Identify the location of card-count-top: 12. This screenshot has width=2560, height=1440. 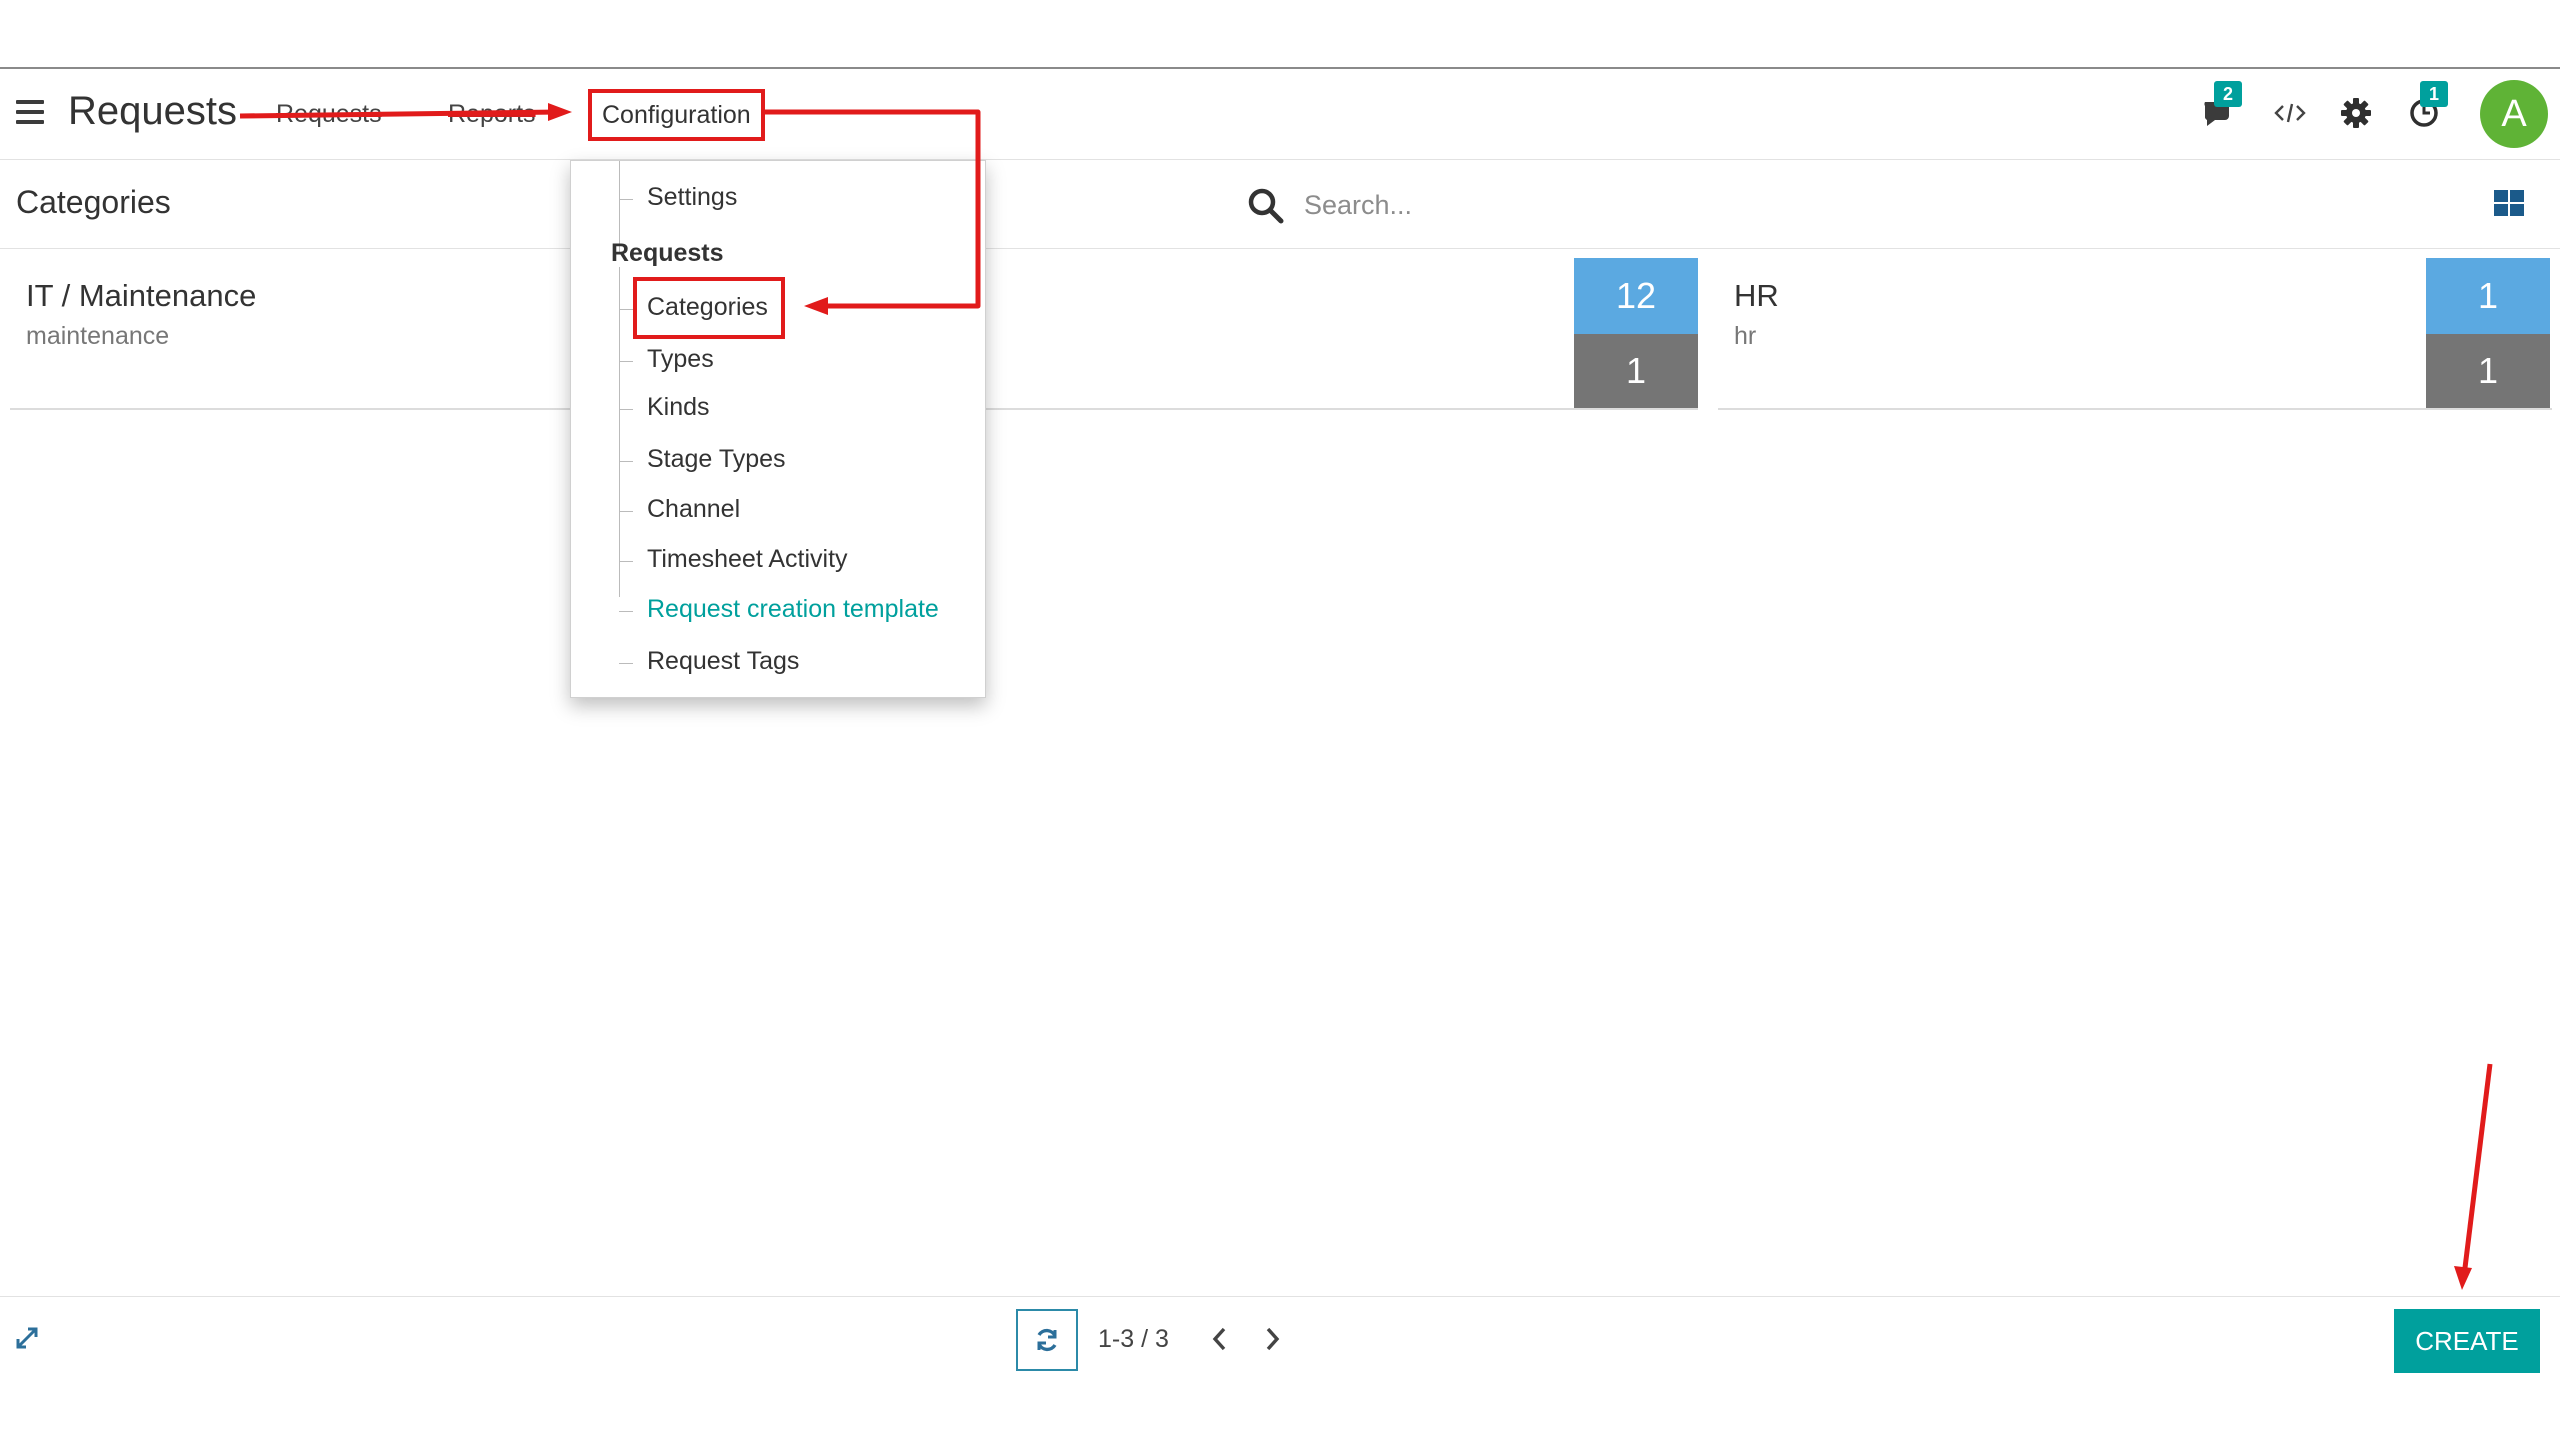
(1636, 296).